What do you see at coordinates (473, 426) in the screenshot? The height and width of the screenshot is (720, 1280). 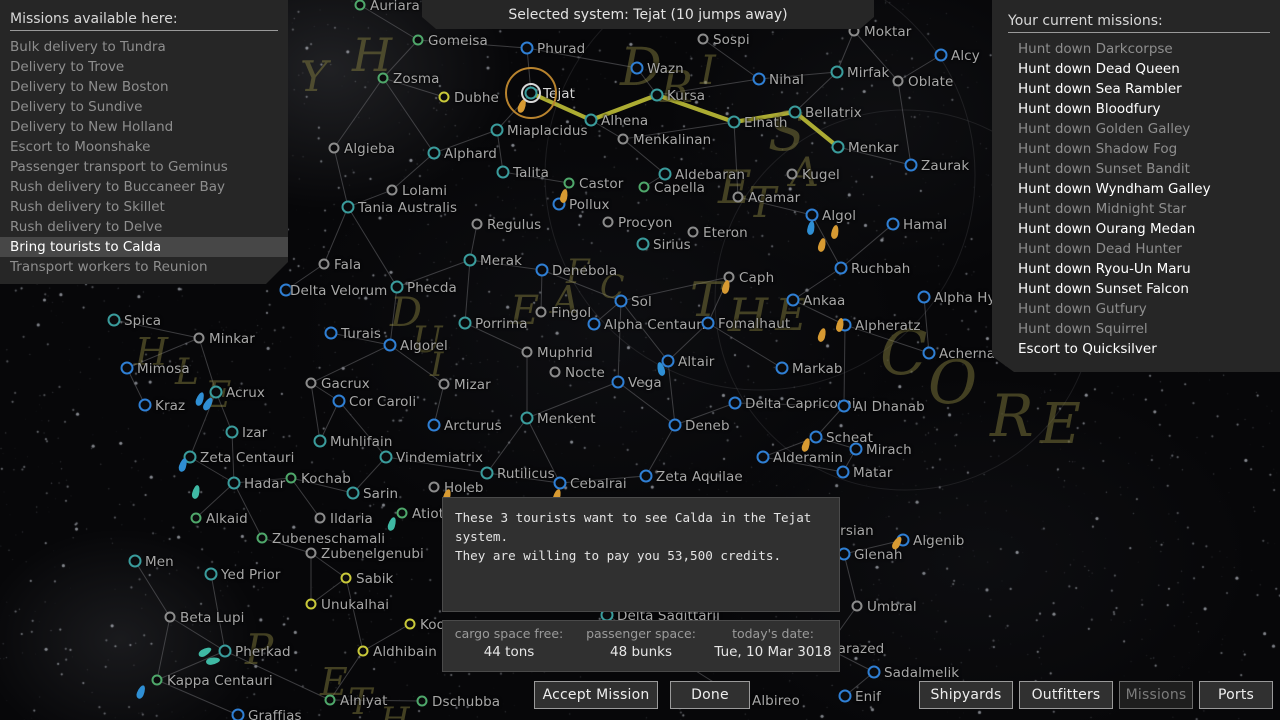 I see `star-system-label: Arcturus` at bounding box center [473, 426].